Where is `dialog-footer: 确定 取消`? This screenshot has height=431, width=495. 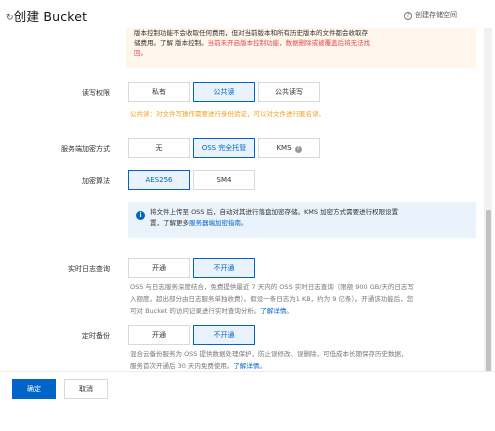
dialog-footer: 确定 取消 is located at coordinates (247, 401).